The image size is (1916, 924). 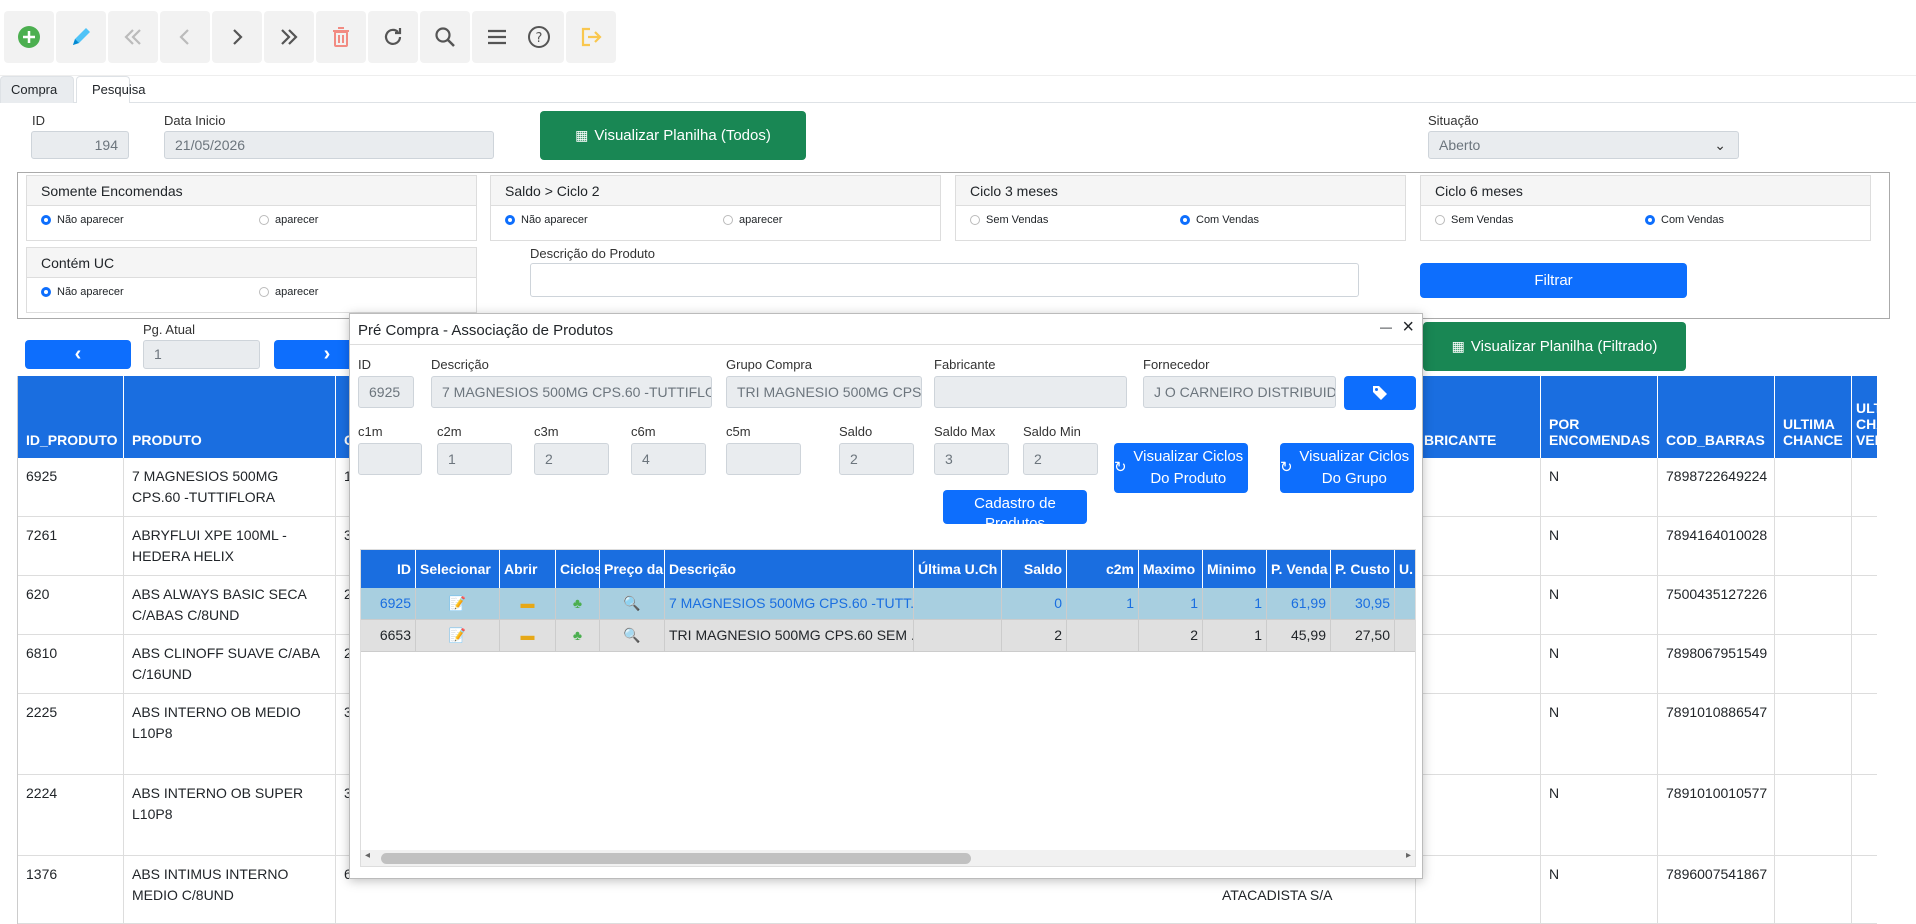 What do you see at coordinates (789, 569) in the screenshot?
I see `mcol-header-descricao: Descrição` at bounding box center [789, 569].